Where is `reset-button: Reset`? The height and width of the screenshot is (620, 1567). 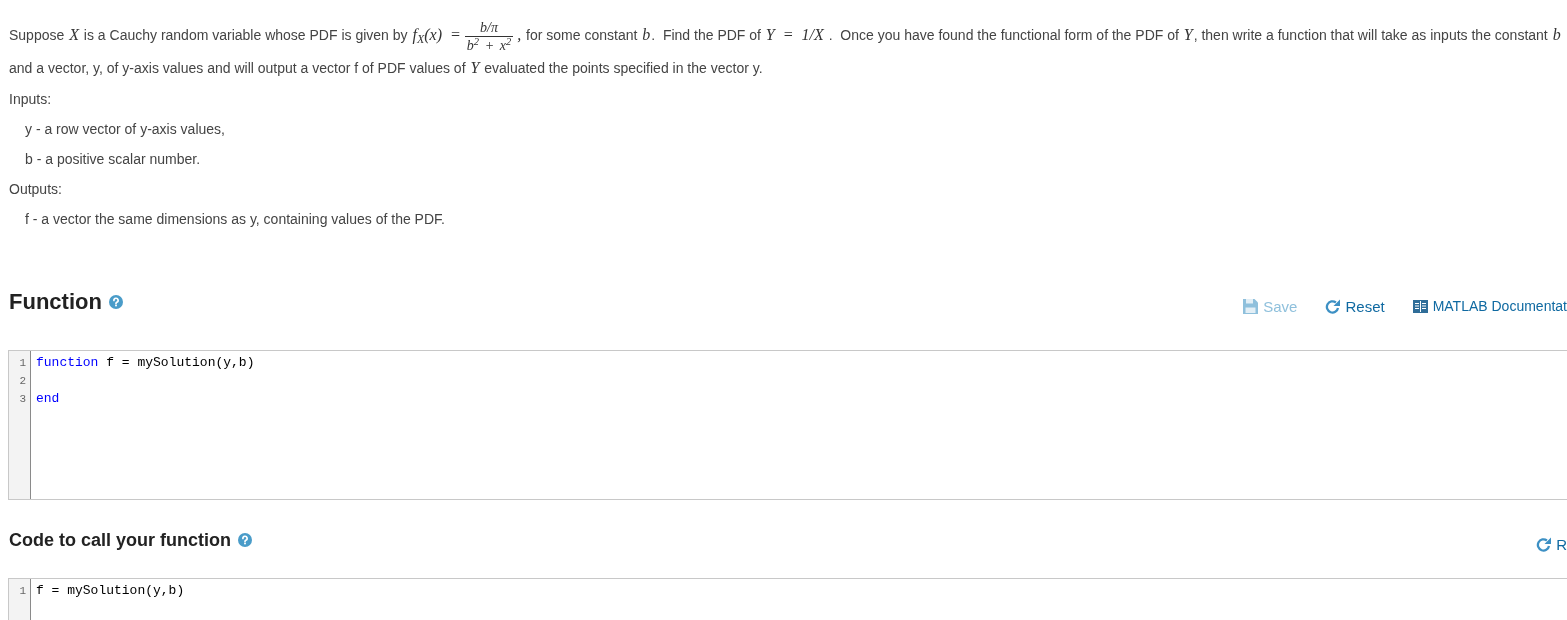 reset-button: Reset is located at coordinates (1355, 307).